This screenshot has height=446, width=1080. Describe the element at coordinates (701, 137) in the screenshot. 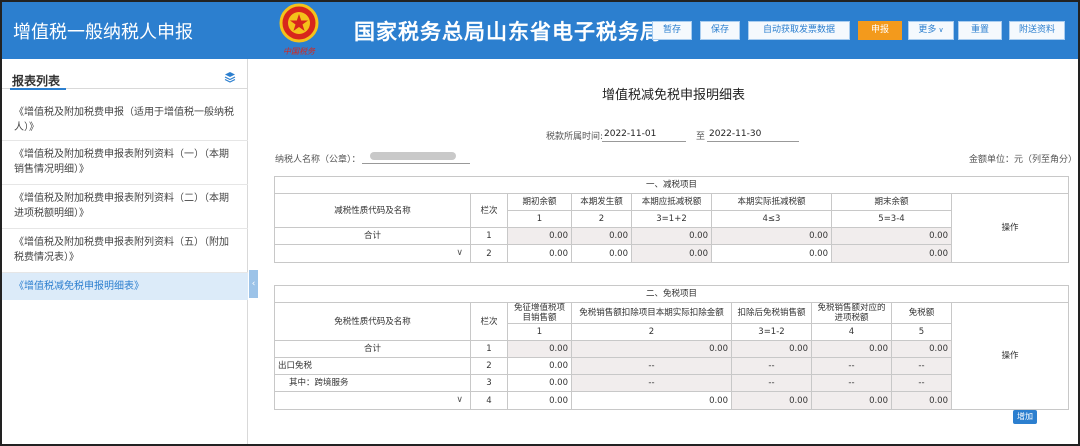

I see `period-to-label: 至` at that location.